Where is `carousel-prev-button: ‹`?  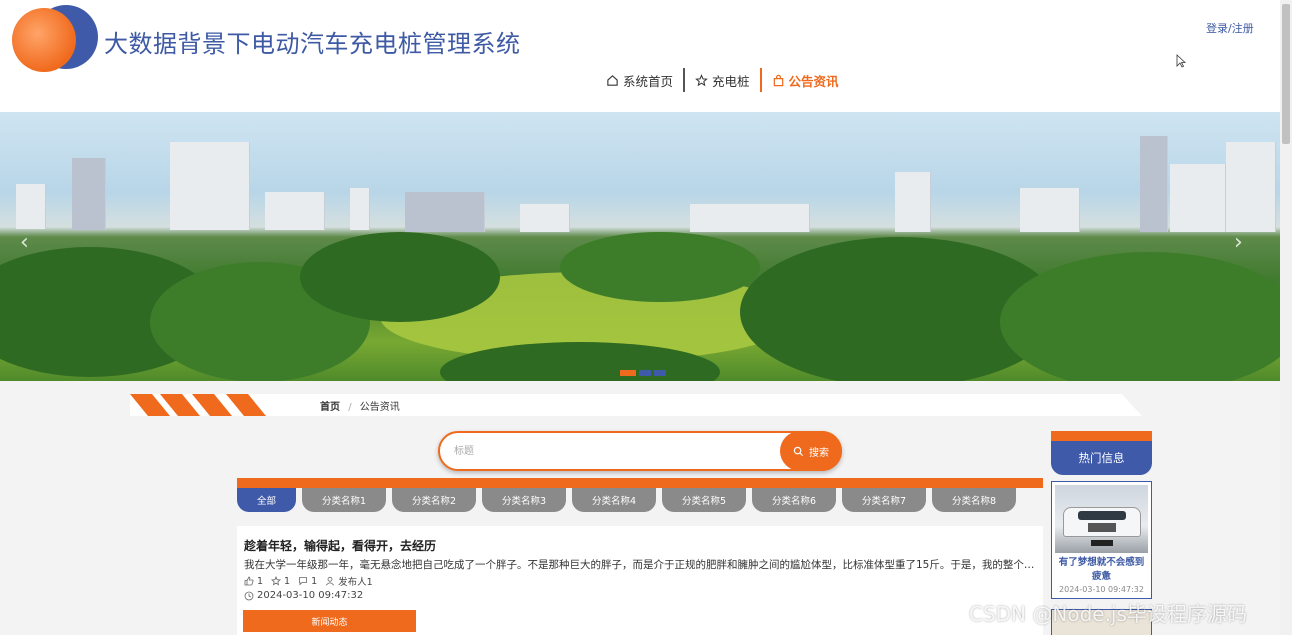
carousel-prev-button: ‹ is located at coordinates (24, 242).